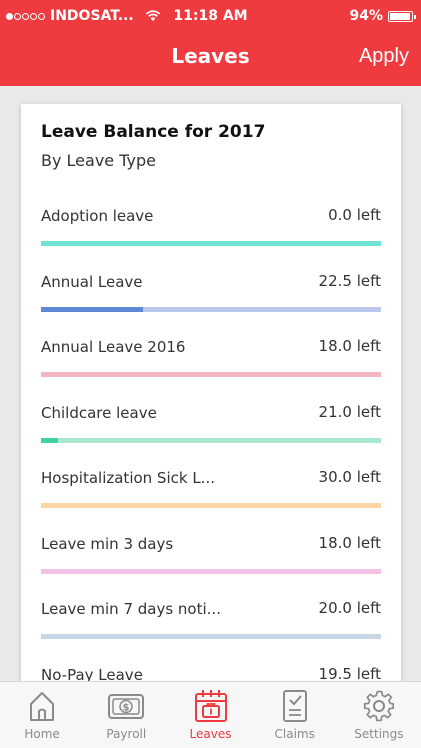 This screenshot has height=748, width=421. I want to click on leave-balance-value: 22.5 left, so click(349, 280).